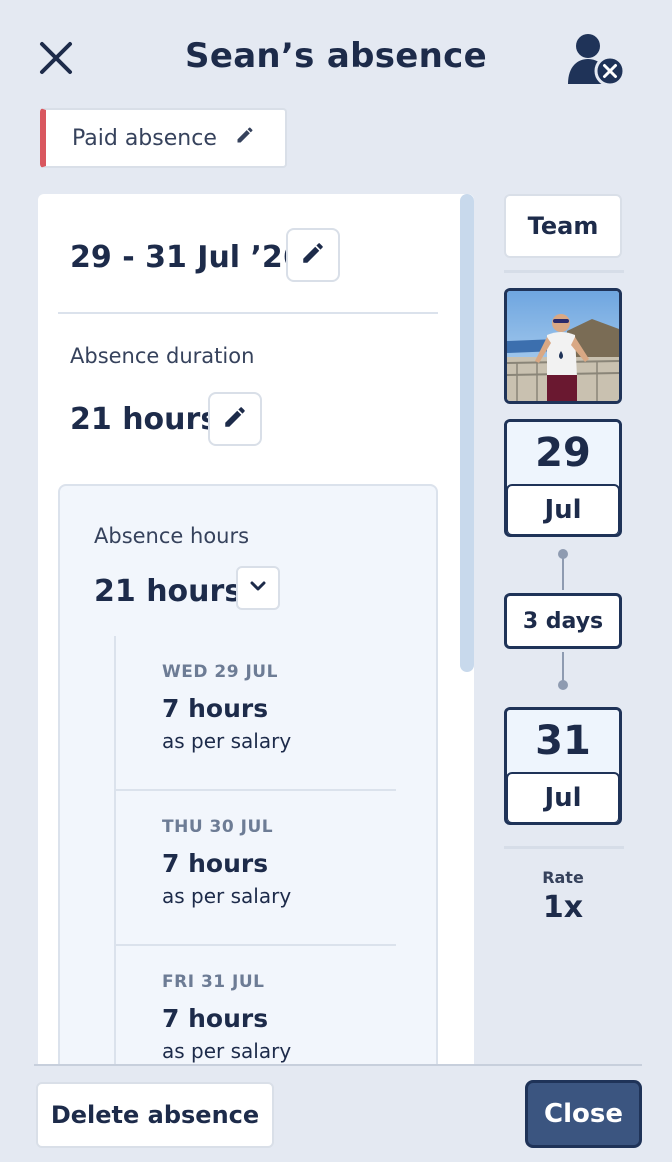 This screenshot has width=672, height=1162. I want to click on user-remove-icon, so click(596, 58).